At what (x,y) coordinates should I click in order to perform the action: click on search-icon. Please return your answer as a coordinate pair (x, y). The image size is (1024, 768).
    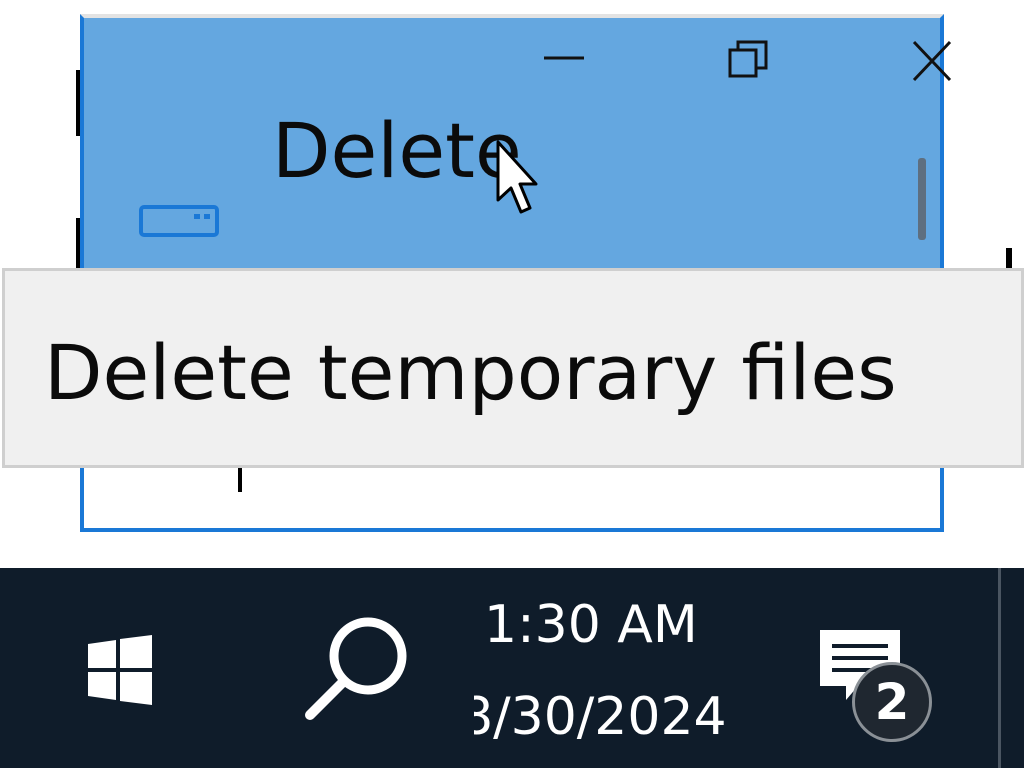
    Looking at the image, I should click on (356, 668).